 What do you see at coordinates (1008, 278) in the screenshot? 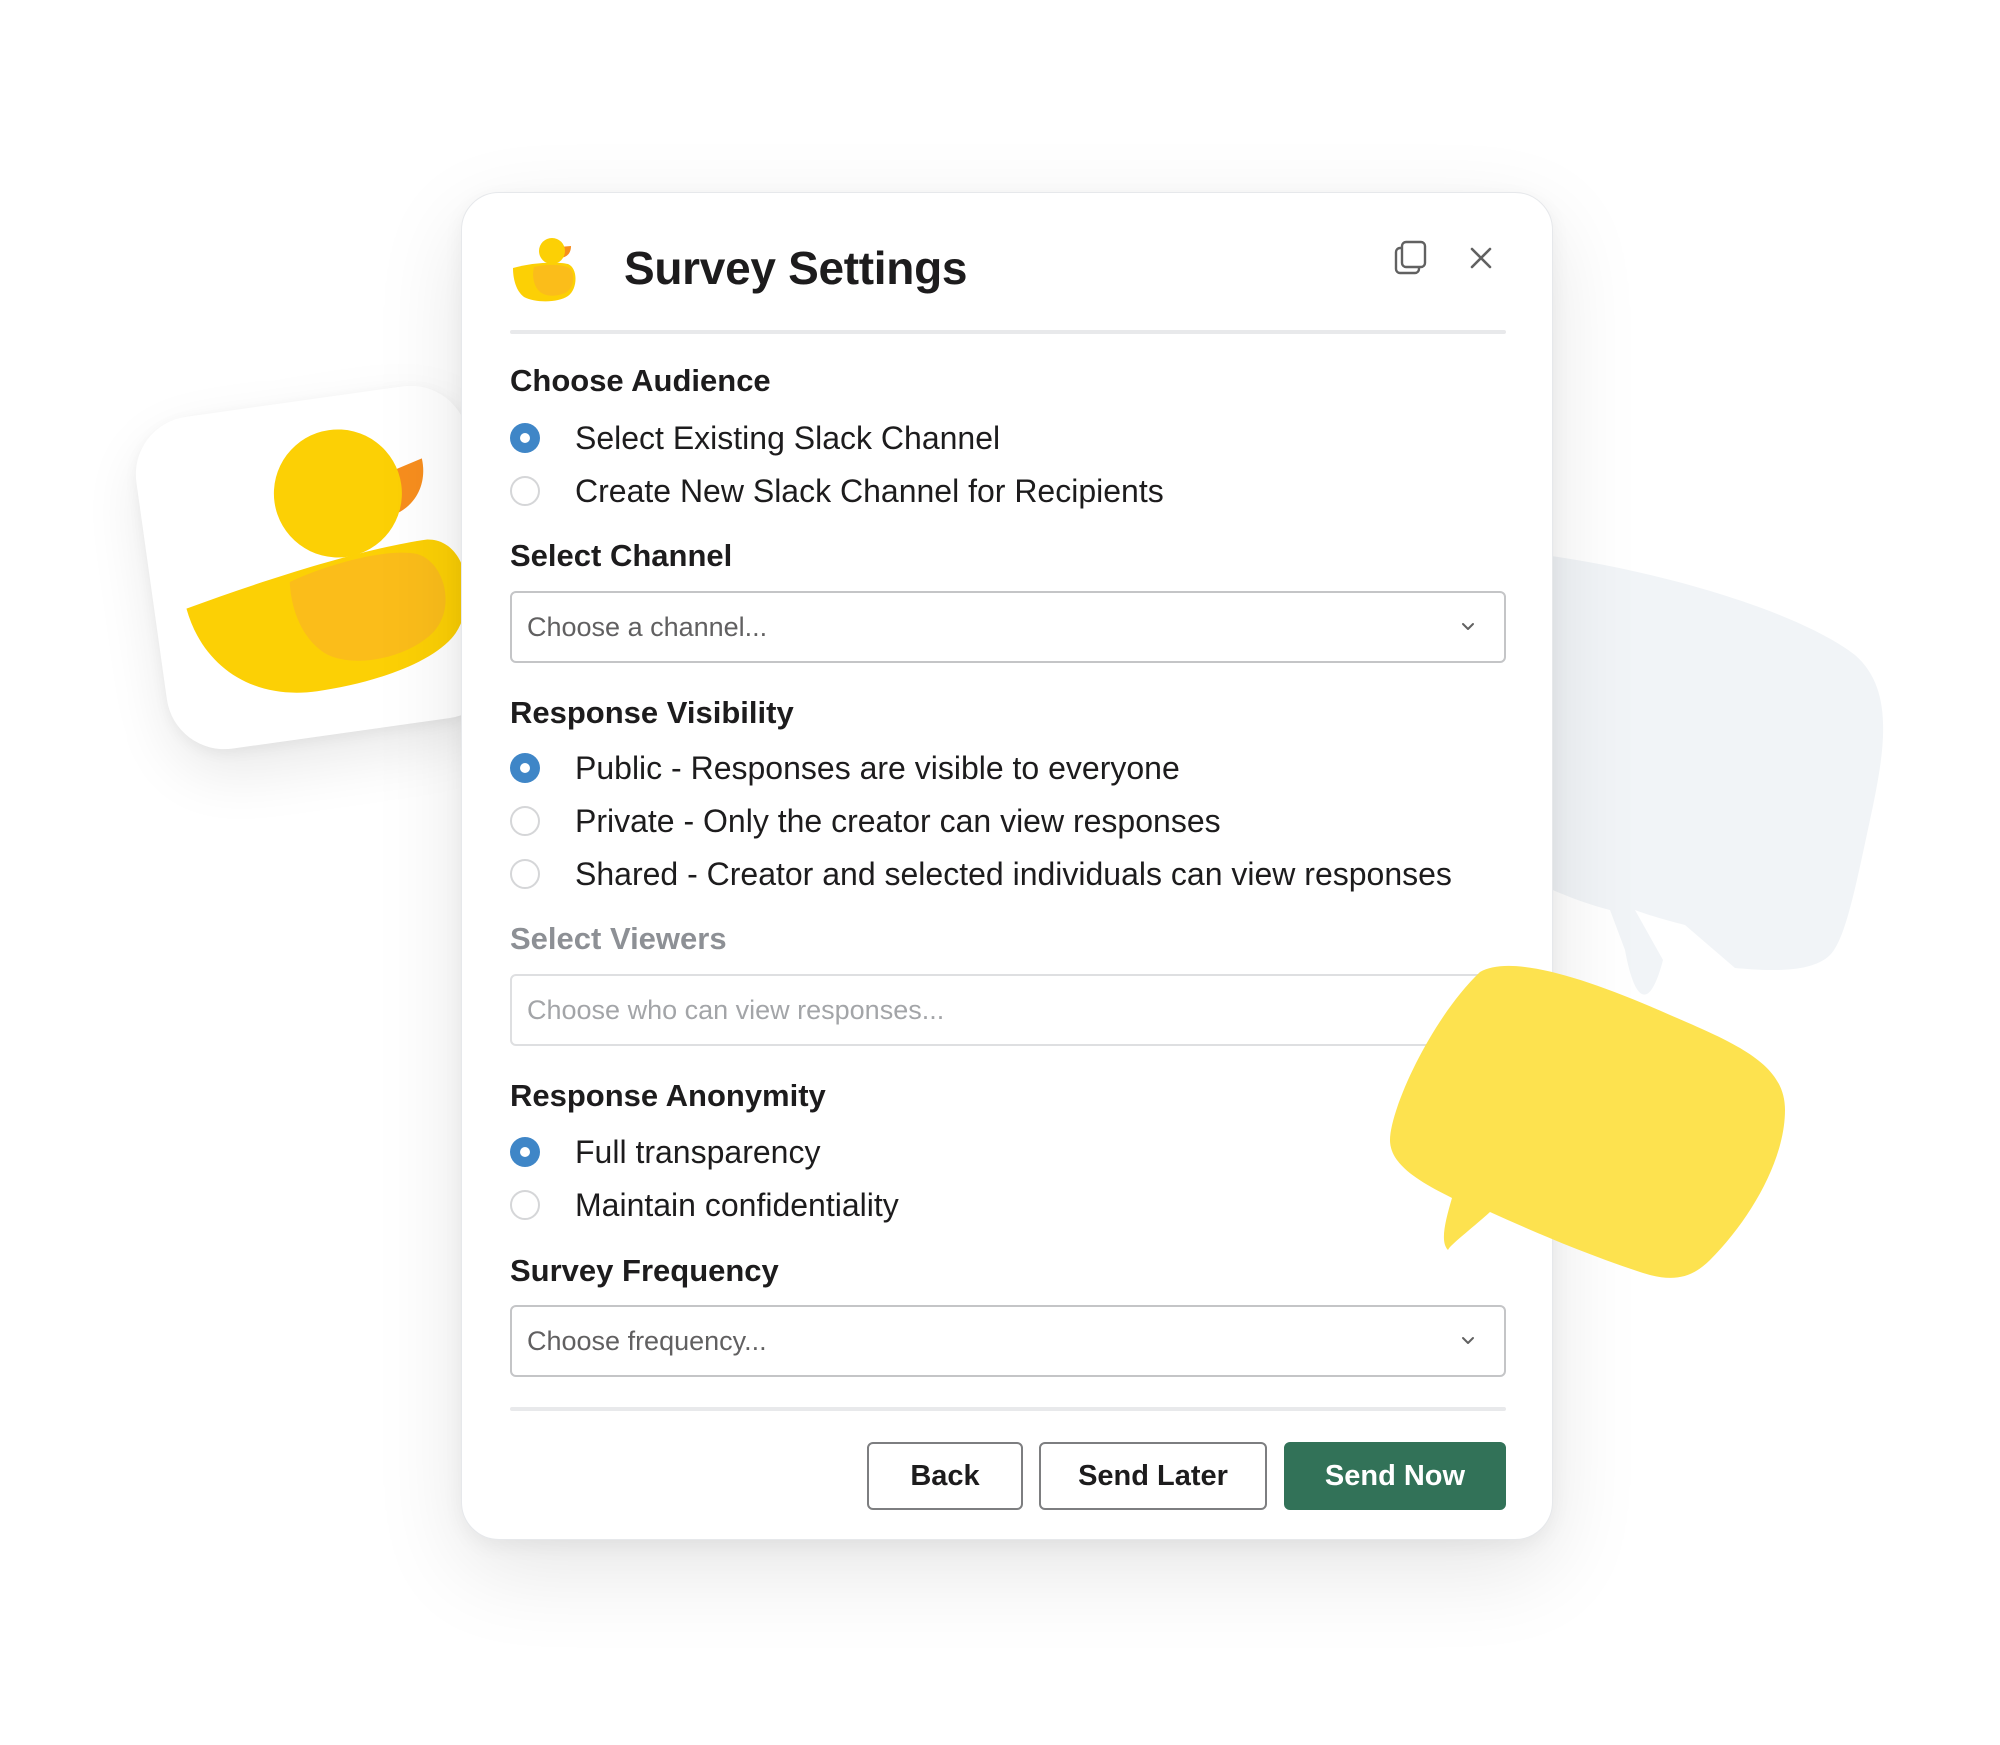
I see `modal-header: Survey Settings` at bounding box center [1008, 278].